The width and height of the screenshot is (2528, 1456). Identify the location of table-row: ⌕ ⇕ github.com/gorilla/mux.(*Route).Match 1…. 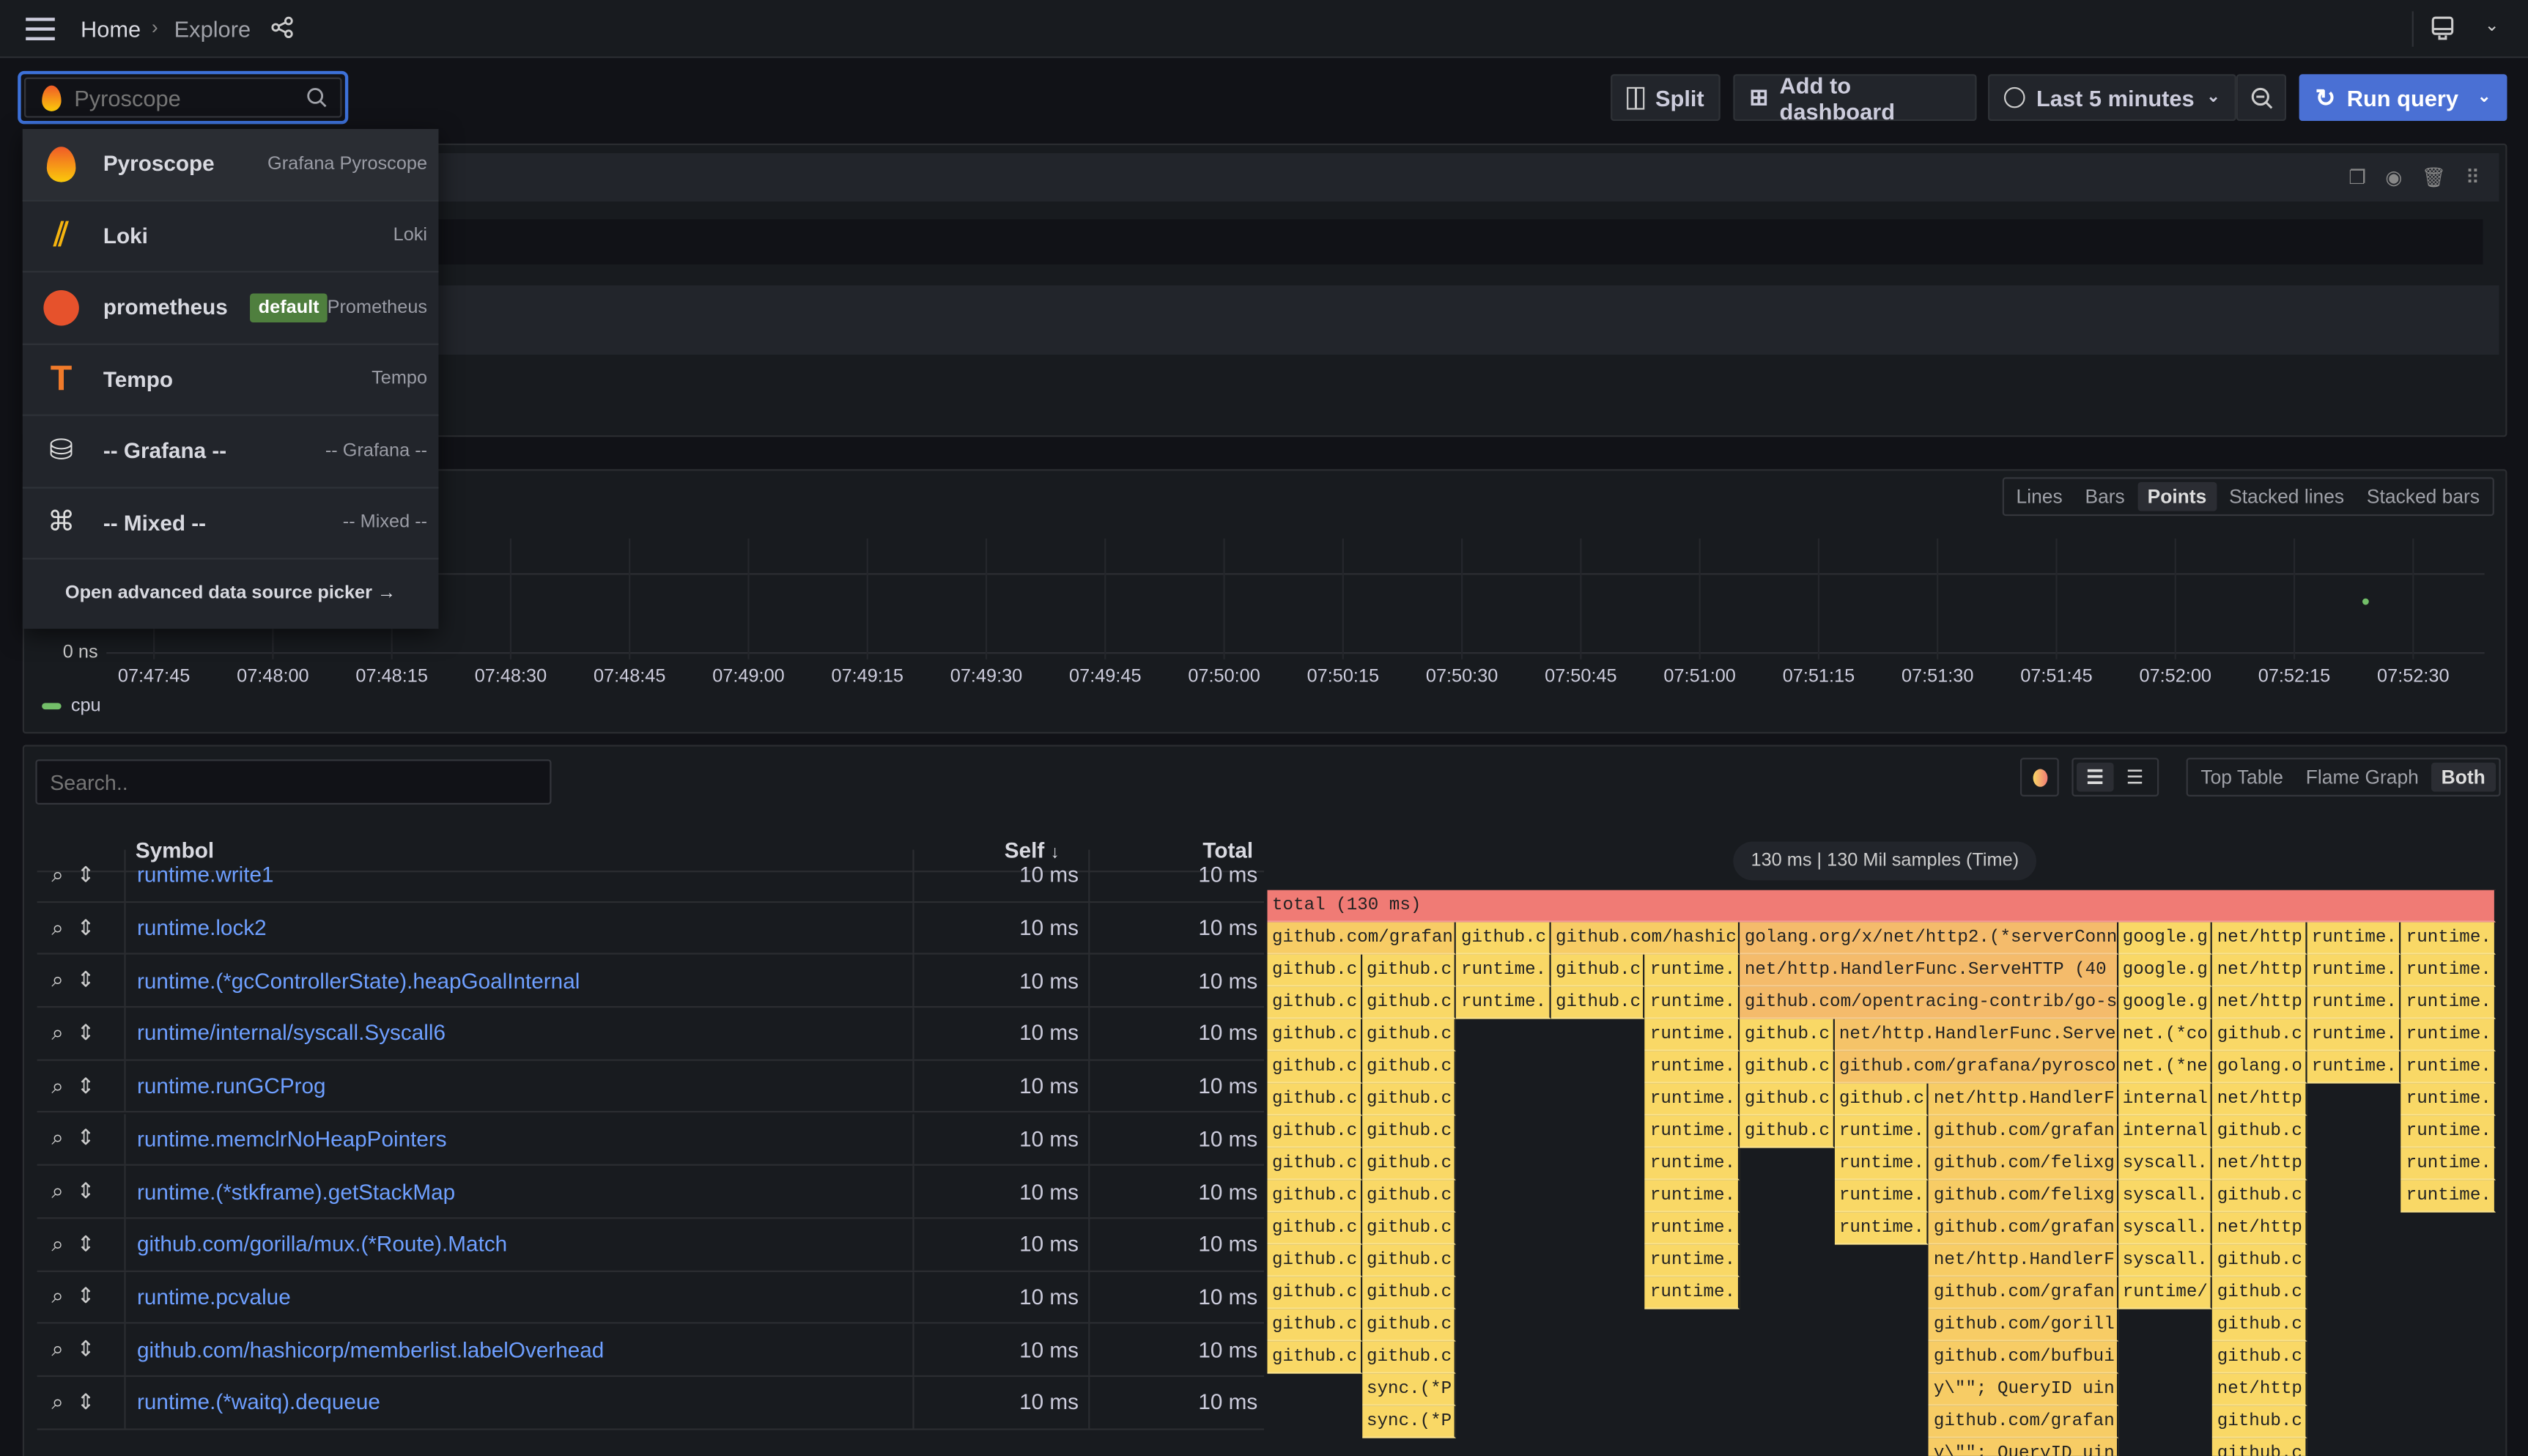
(651, 1245).